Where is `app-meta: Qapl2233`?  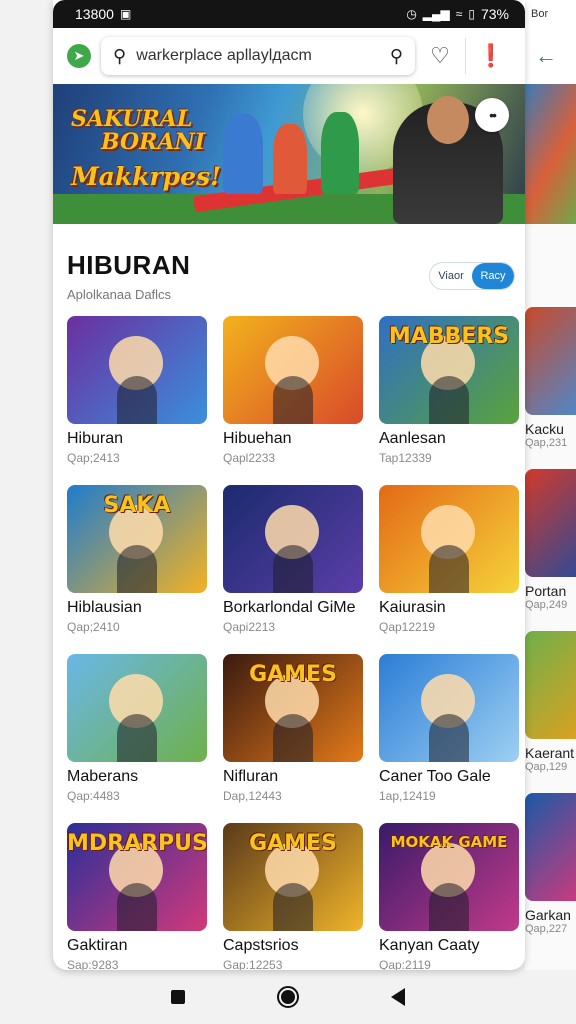
app-meta: Qapl2233 is located at coordinates (249, 458).